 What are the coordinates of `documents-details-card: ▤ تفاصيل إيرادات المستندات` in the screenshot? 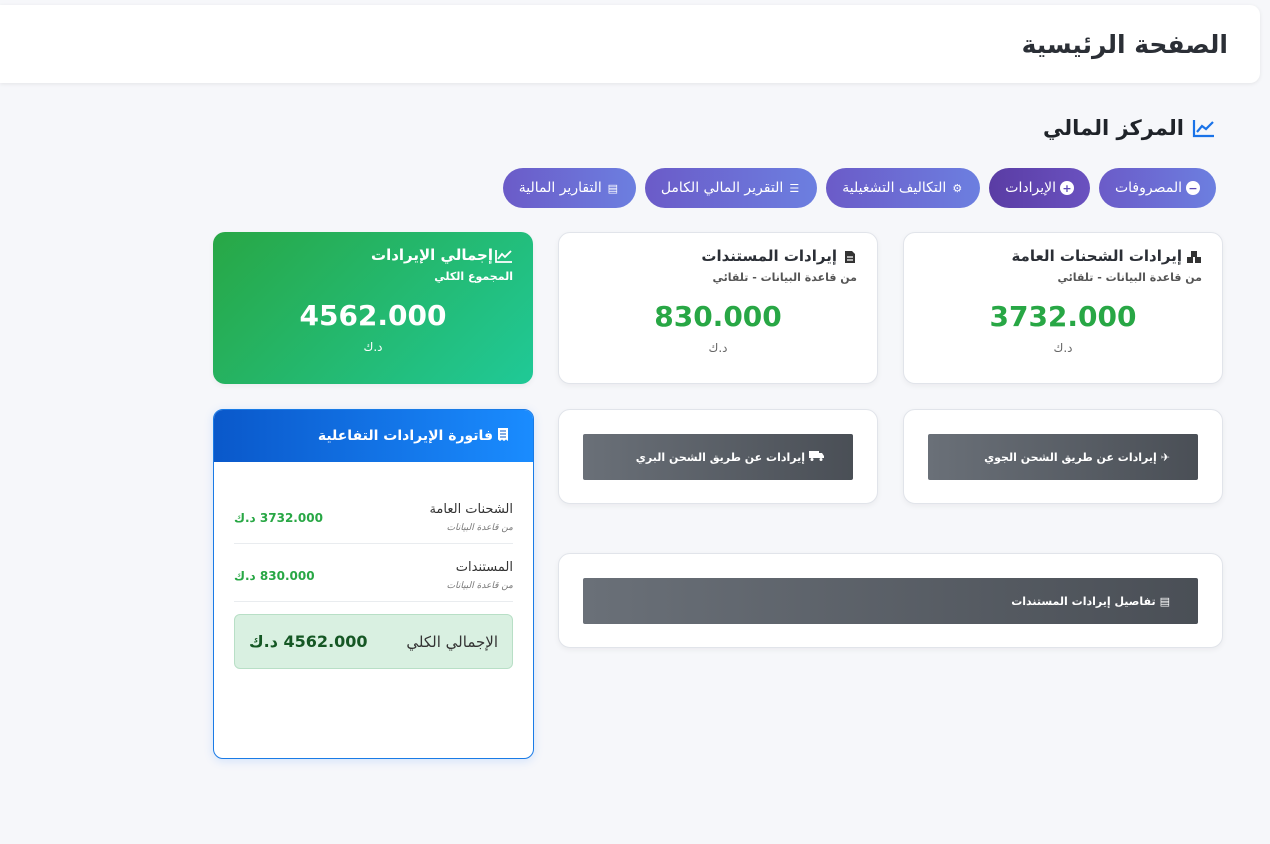 It's located at (890, 600).